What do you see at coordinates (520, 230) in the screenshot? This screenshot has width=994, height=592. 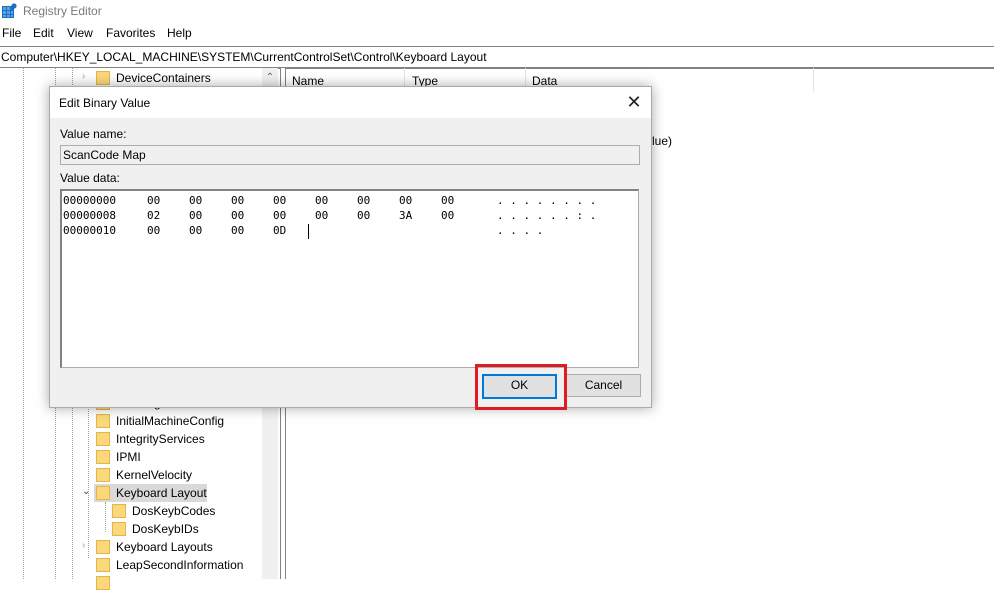 I see `hex-ascii: . . . .` at bounding box center [520, 230].